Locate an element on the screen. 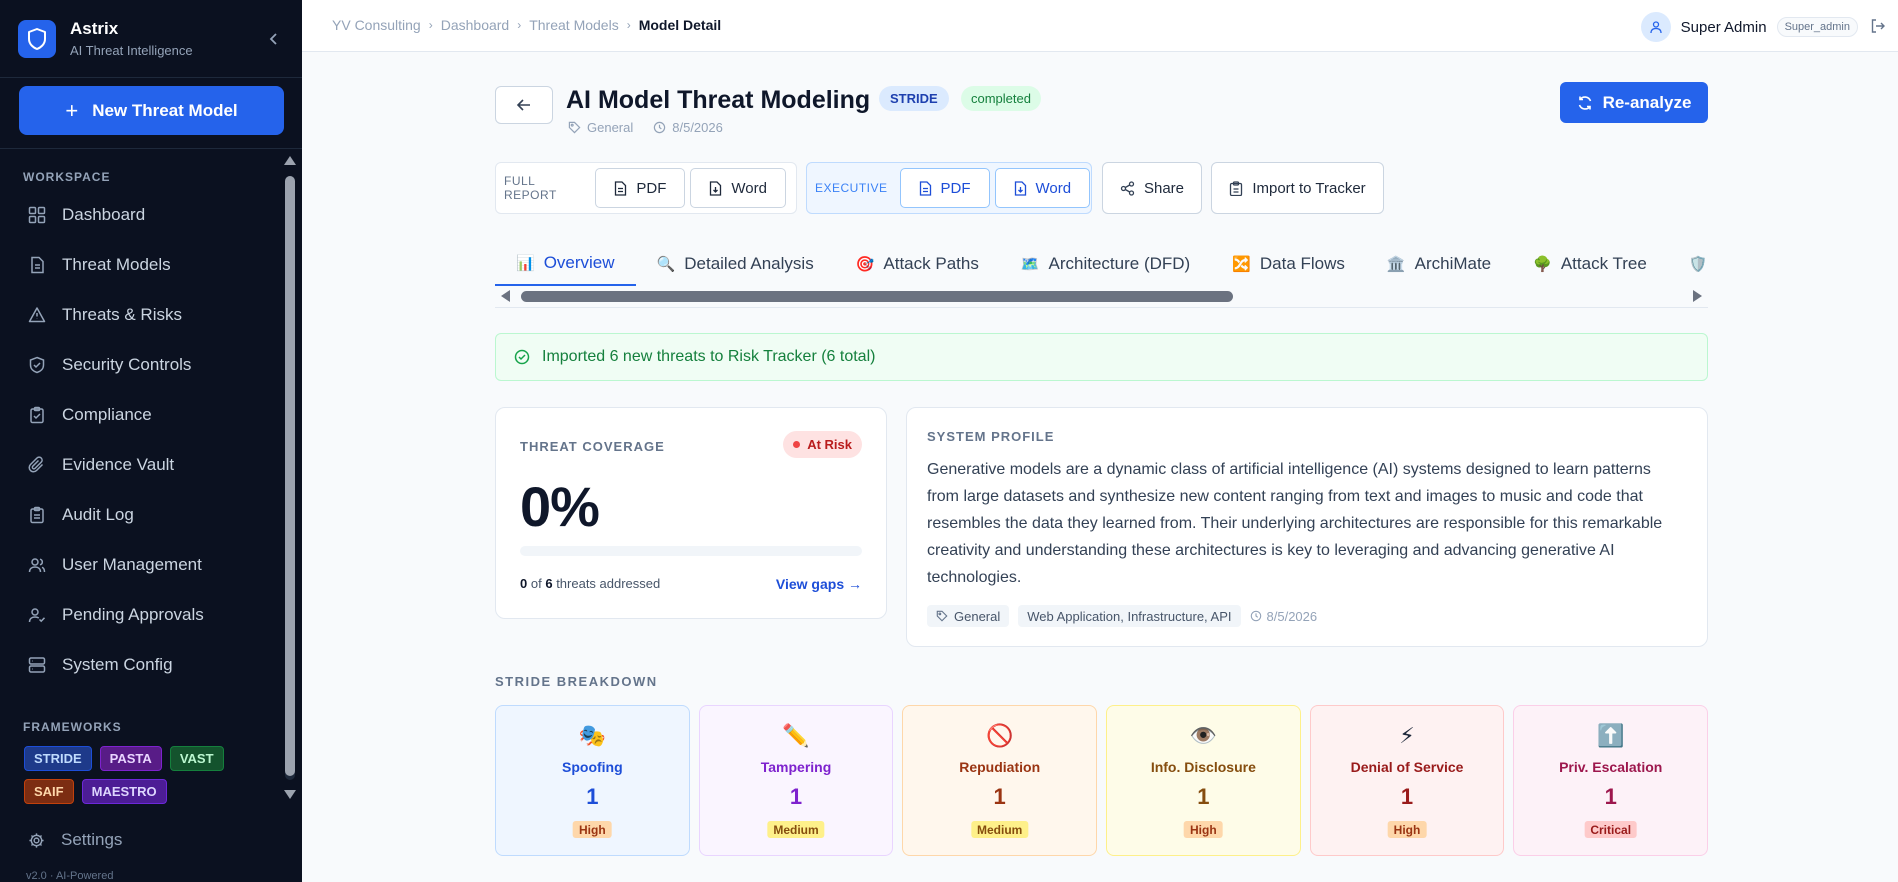 The image size is (1898, 882). version-text: v2.0 · AI-Powered is located at coordinates (70, 876).